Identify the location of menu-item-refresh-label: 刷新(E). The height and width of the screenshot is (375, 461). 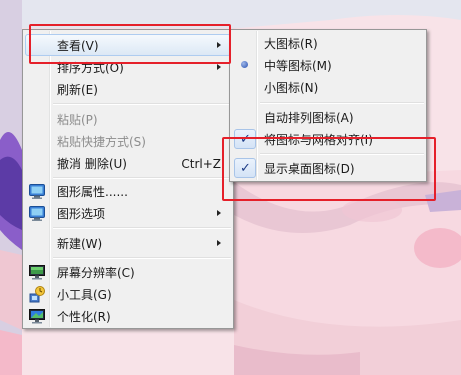
(77, 90).